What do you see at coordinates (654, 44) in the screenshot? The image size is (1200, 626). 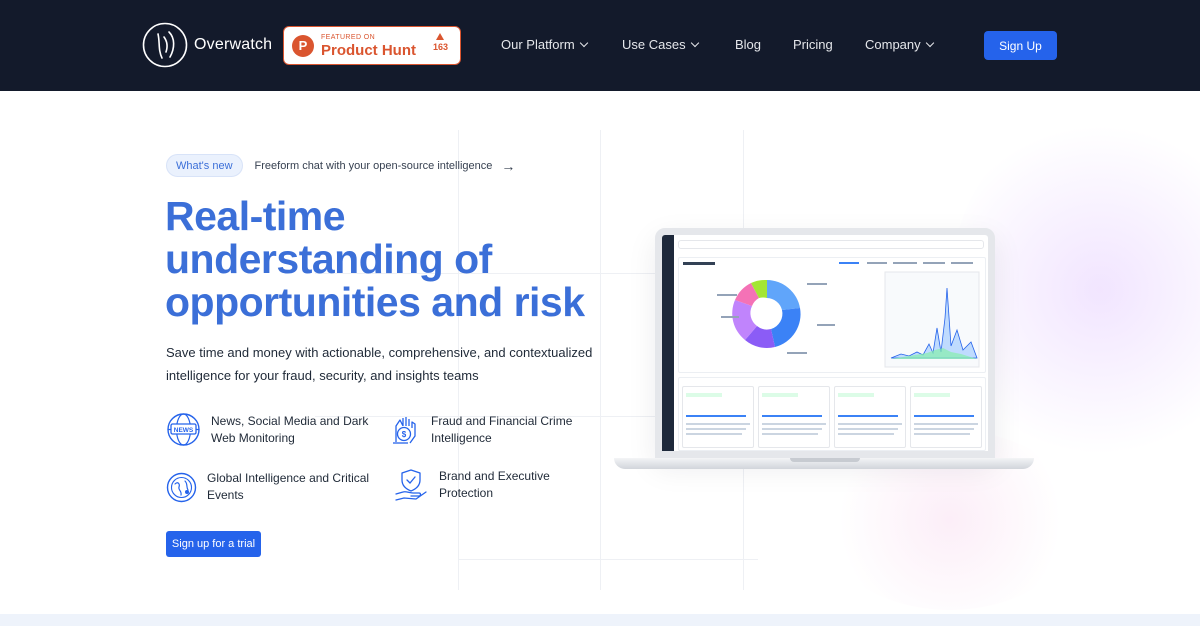 I see `nav-use-cases-label: Use Cases` at bounding box center [654, 44].